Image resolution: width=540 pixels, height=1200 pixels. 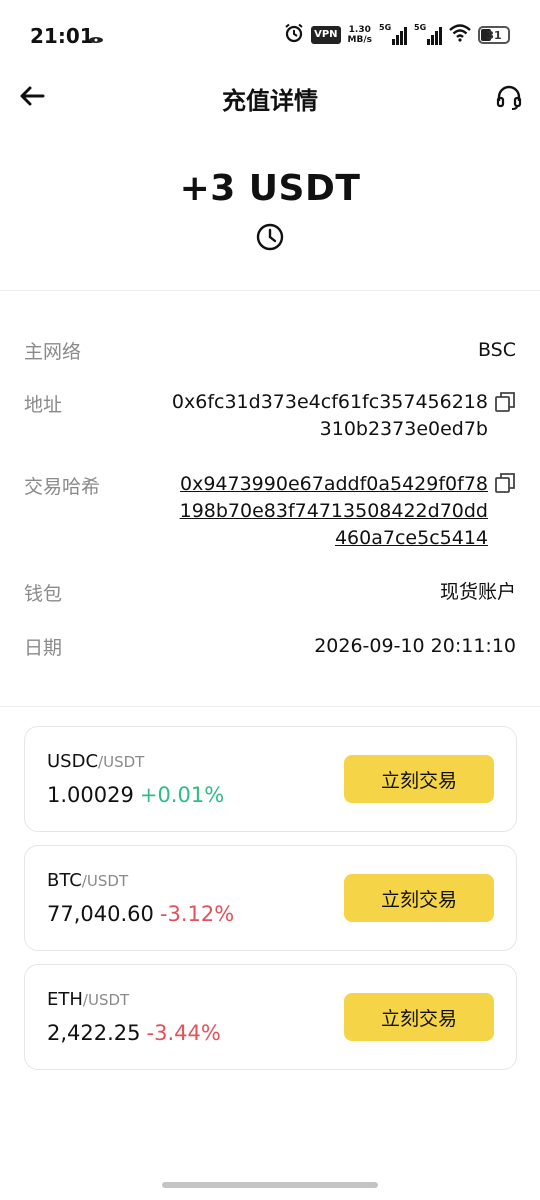 I want to click on market-card-usdc: USDC/USDT 1.00029 +0.01% 立刻交易, so click(x=270, y=779).